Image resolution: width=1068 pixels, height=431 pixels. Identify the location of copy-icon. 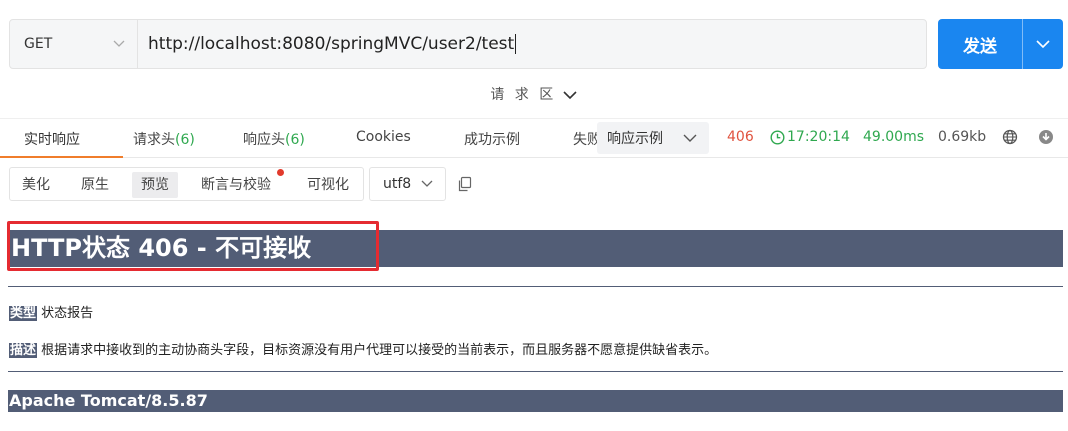
(465, 186).